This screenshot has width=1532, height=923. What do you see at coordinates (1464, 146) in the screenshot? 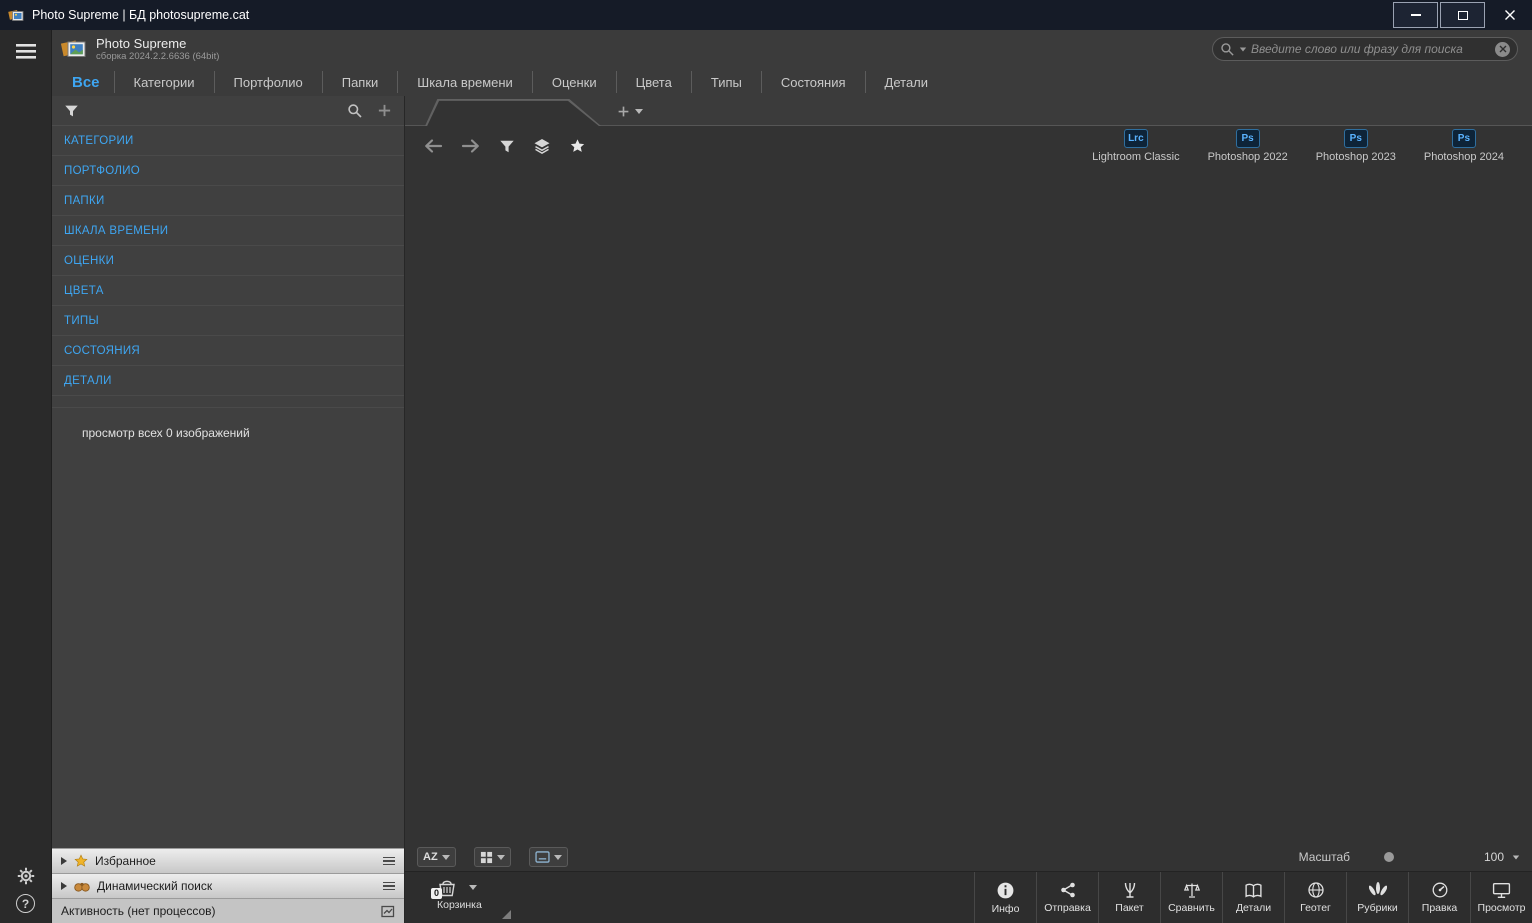
I see `launcher-photoshop-2024: Ps Photoshop 2024` at bounding box center [1464, 146].